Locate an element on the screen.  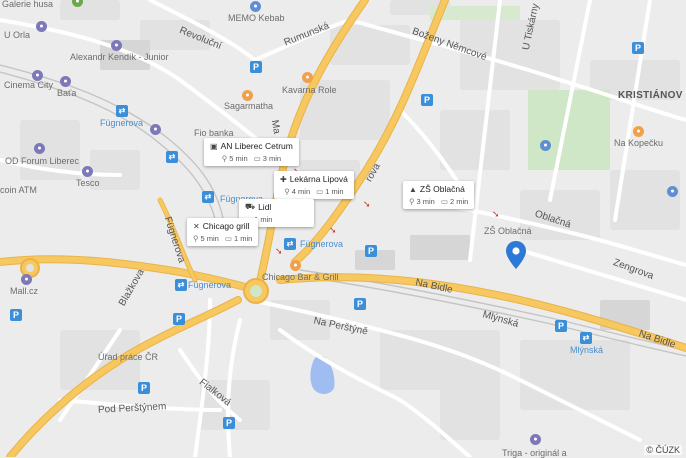
poi-card-lekarna: ✚ Lekárna Lipová ⚲ 4 min ▭ 1 min is located at coordinates (314, 185).